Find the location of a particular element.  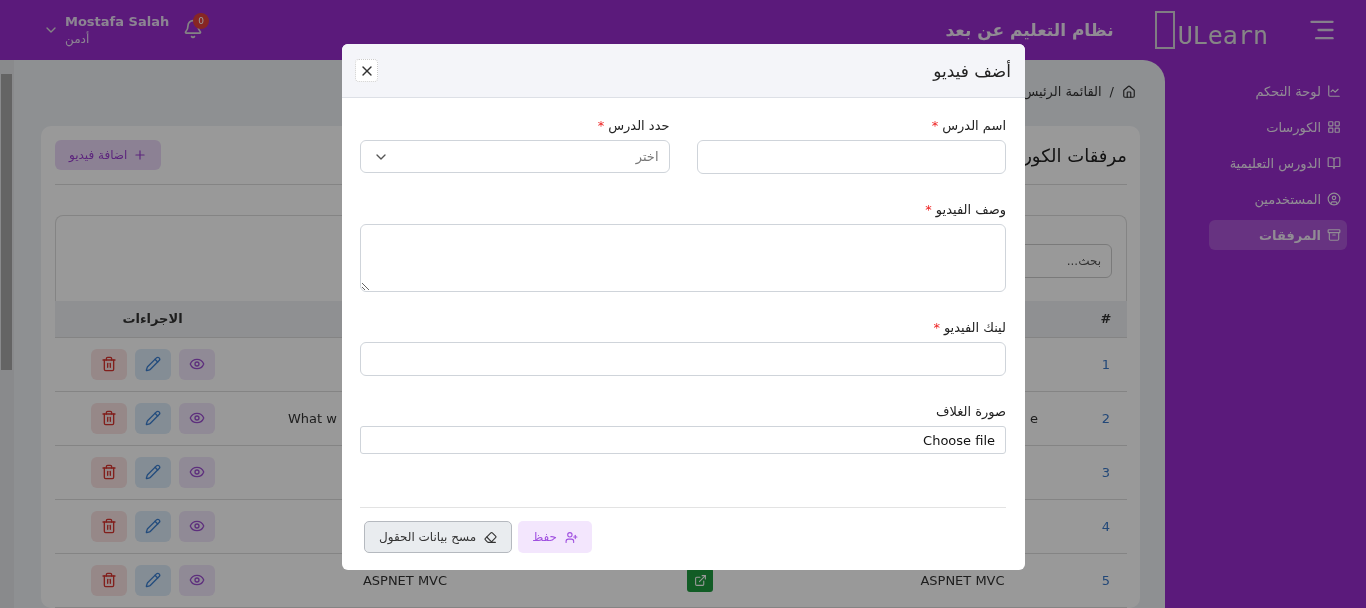

dialog-title: أضف فيديو is located at coordinates (972, 70).